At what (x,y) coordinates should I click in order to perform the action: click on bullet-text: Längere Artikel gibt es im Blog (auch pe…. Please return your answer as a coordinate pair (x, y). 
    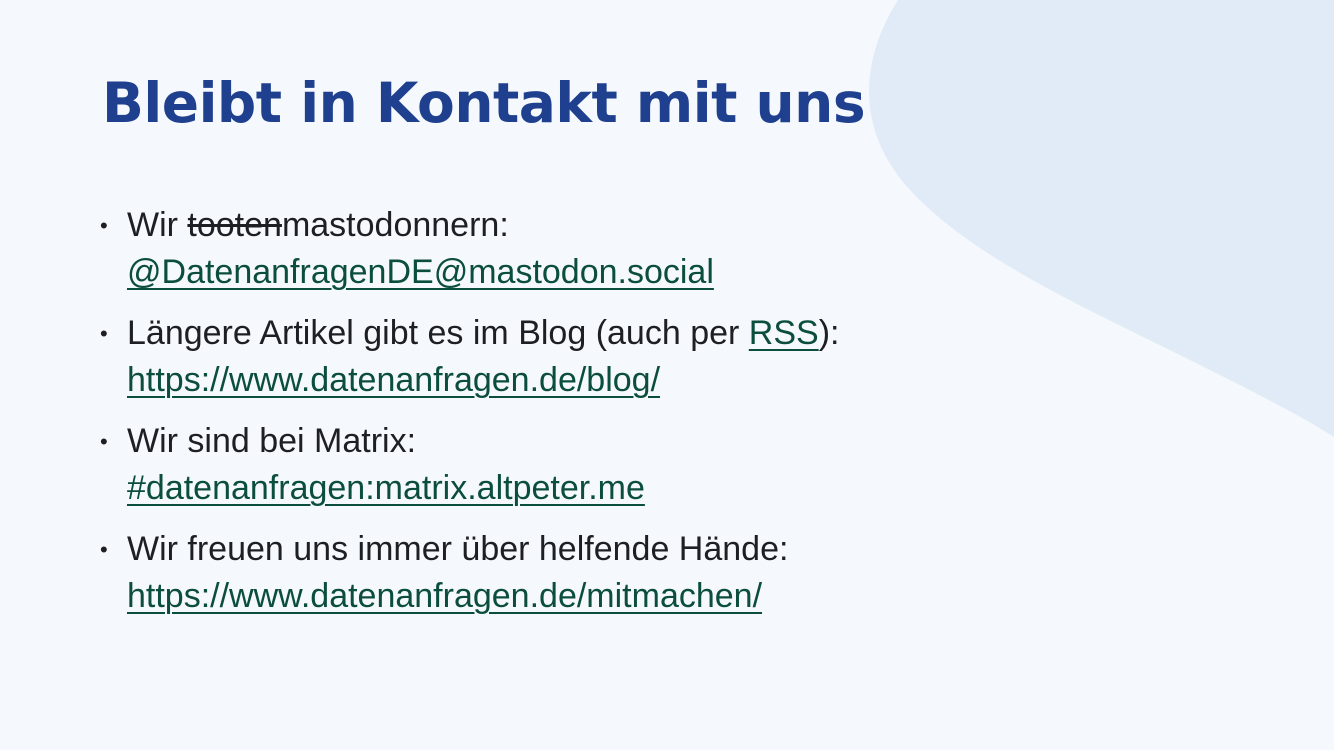
    Looking at the image, I should click on (438, 333).